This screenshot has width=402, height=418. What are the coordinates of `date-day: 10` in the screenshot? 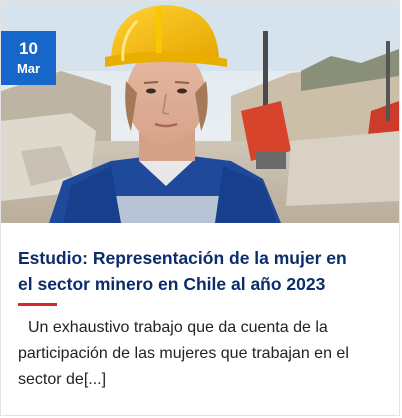 It's located at (28, 48).